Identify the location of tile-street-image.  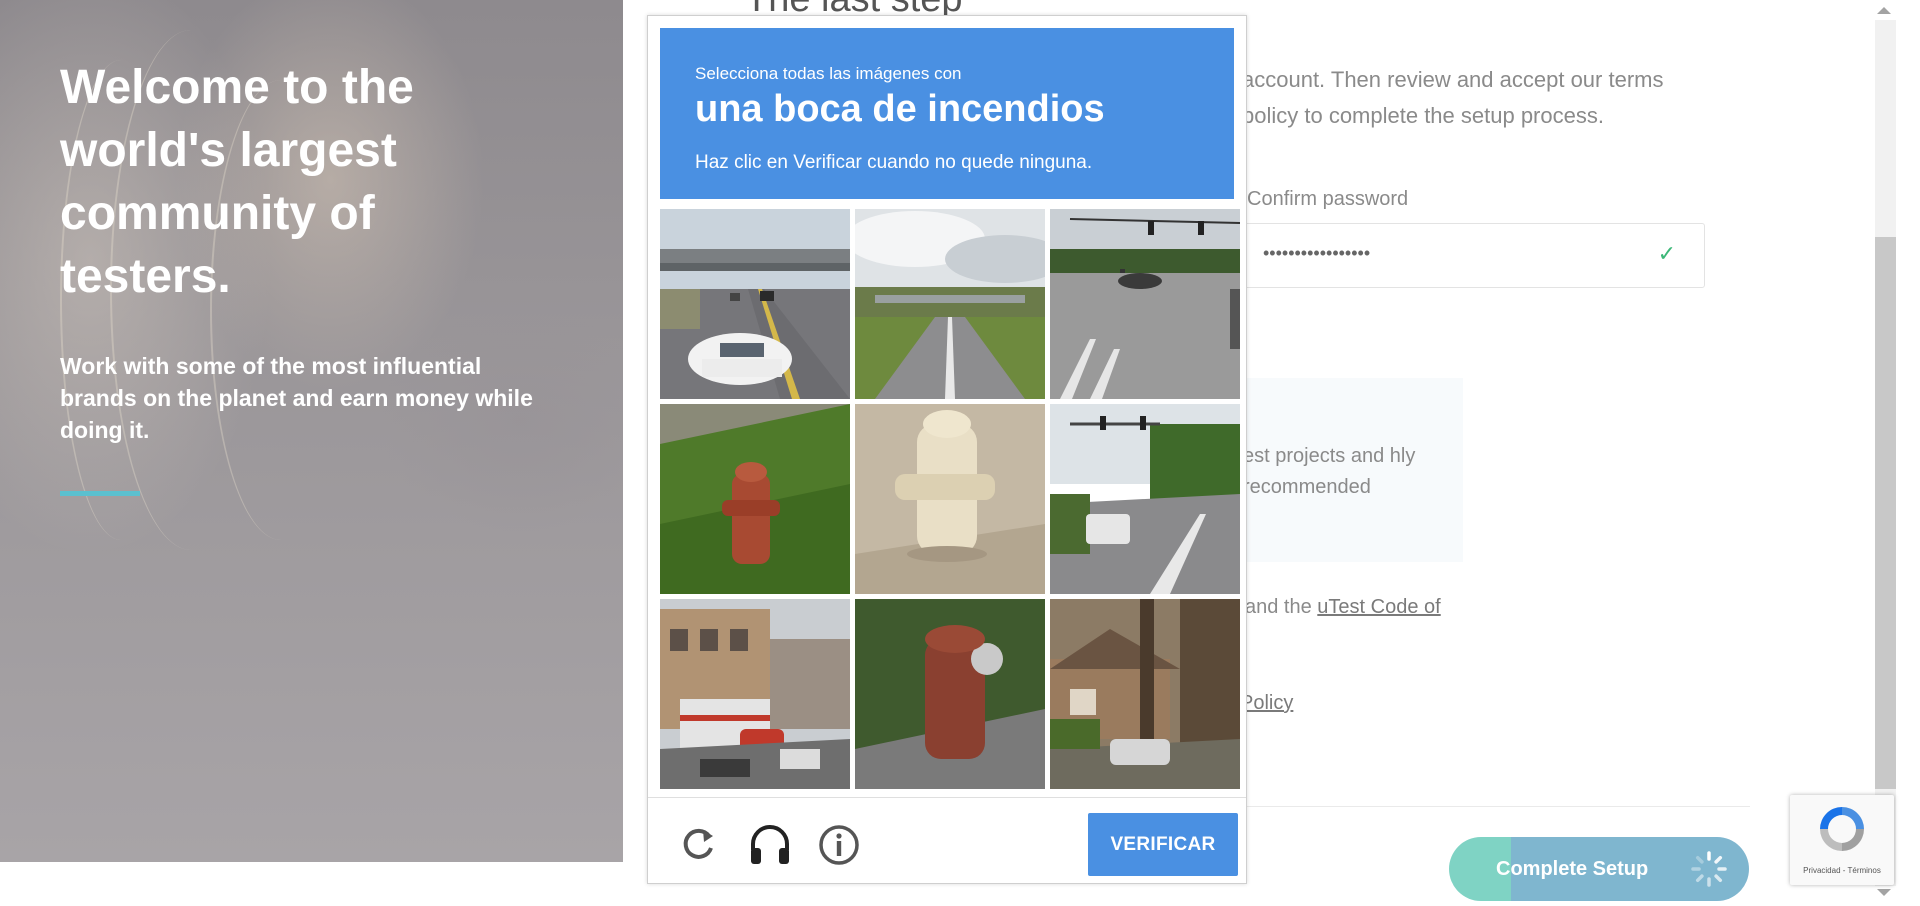
(1145, 499).